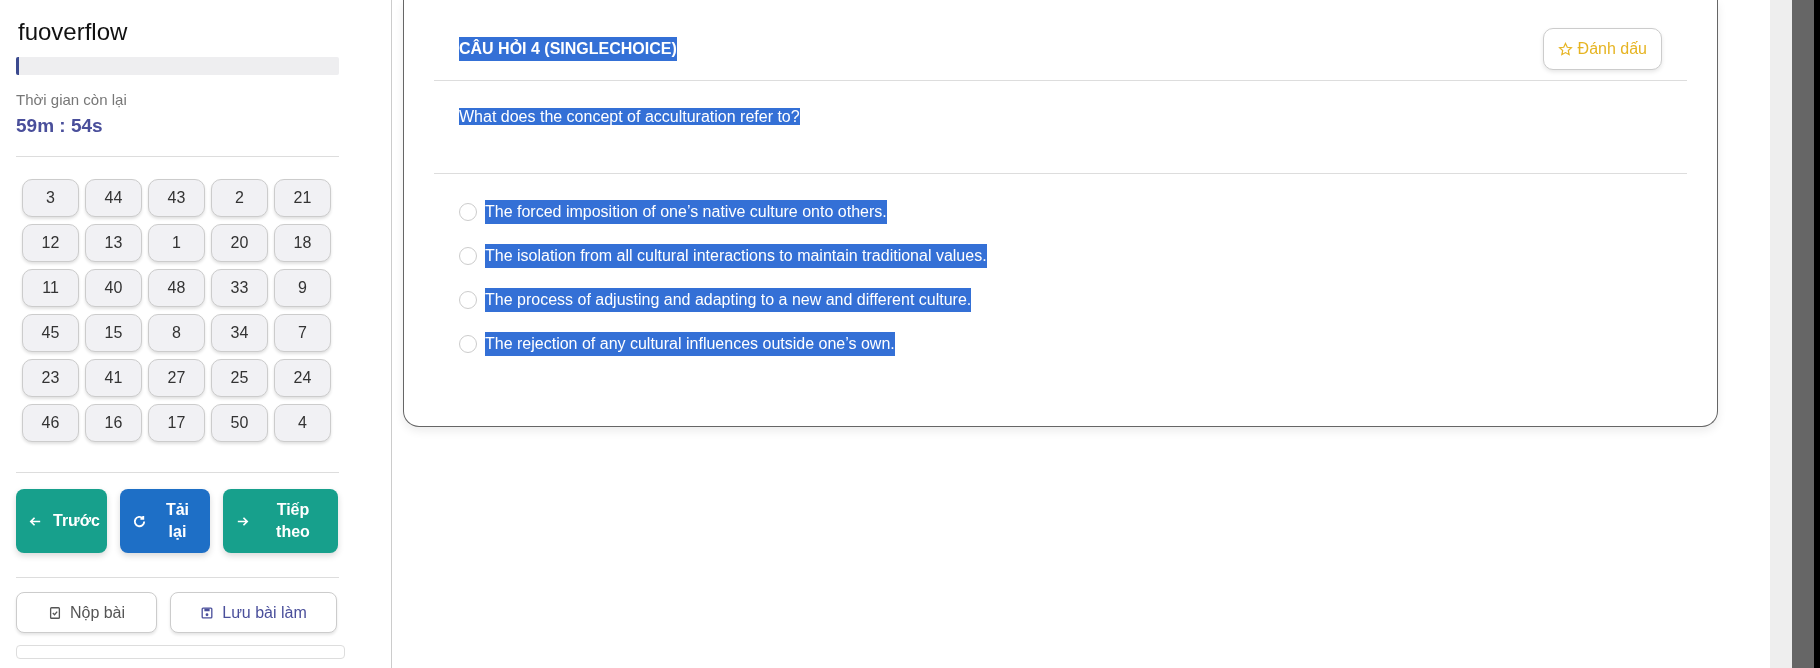 Image resolution: width=1820 pixels, height=668 pixels. I want to click on scrollbar-thumb, so click(1803, 334).